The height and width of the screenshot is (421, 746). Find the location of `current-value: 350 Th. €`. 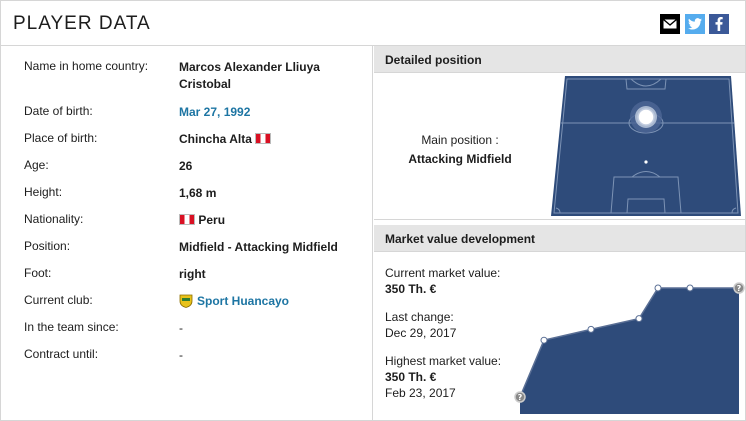

current-value: 350 Th. € is located at coordinates (411, 289).